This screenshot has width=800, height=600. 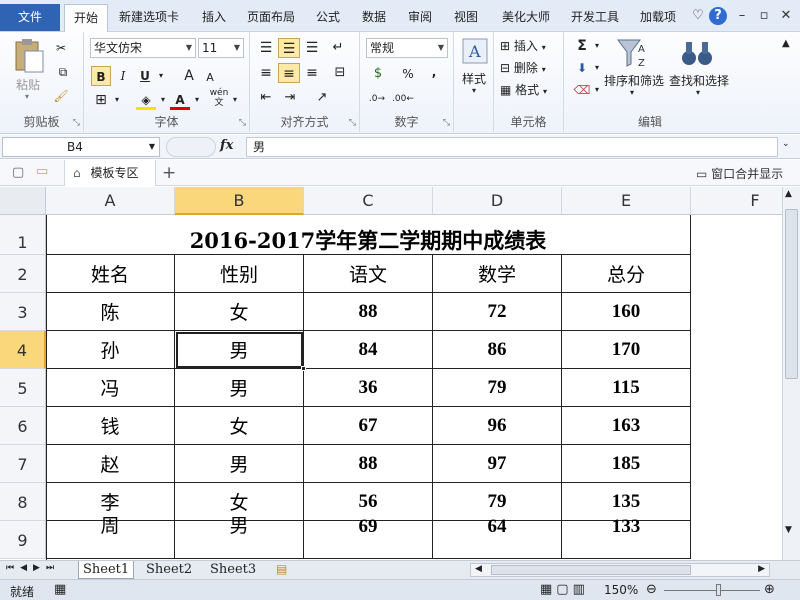 What do you see at coordinates (290, 98) in the screenshot?
I see `increase-indent-icon: ⇥` at bounding box center [290, 98].